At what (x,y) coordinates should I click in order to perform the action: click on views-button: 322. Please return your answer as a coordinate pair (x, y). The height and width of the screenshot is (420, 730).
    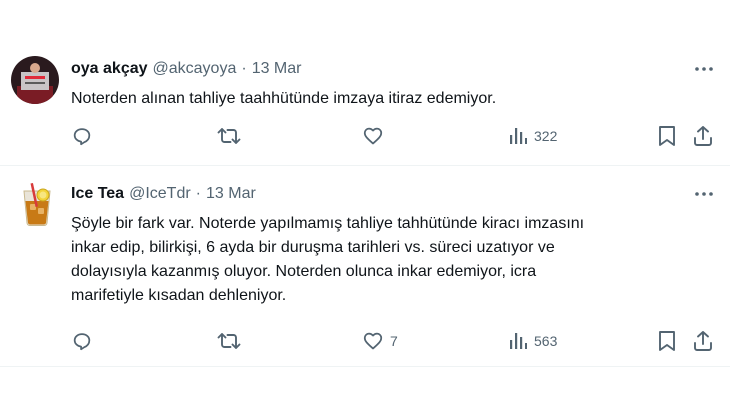
    Looking at the image, I should click on (532, 136).